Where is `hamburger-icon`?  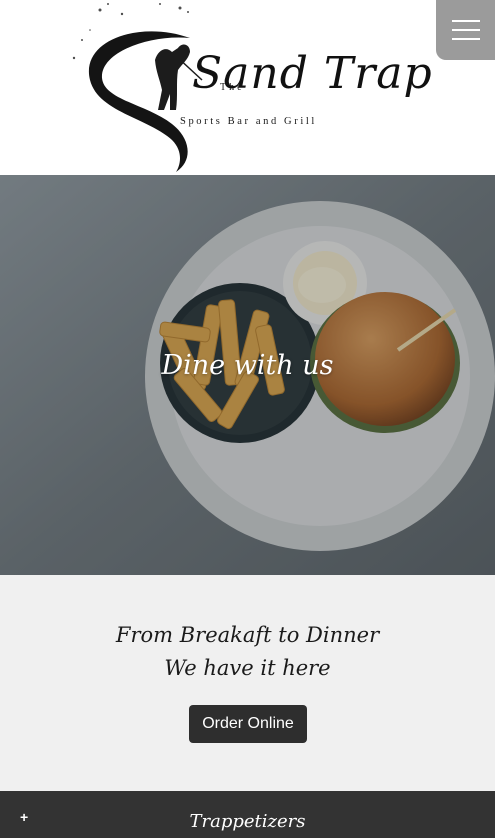 hamburger-icon is located at coordinates (465, 21).